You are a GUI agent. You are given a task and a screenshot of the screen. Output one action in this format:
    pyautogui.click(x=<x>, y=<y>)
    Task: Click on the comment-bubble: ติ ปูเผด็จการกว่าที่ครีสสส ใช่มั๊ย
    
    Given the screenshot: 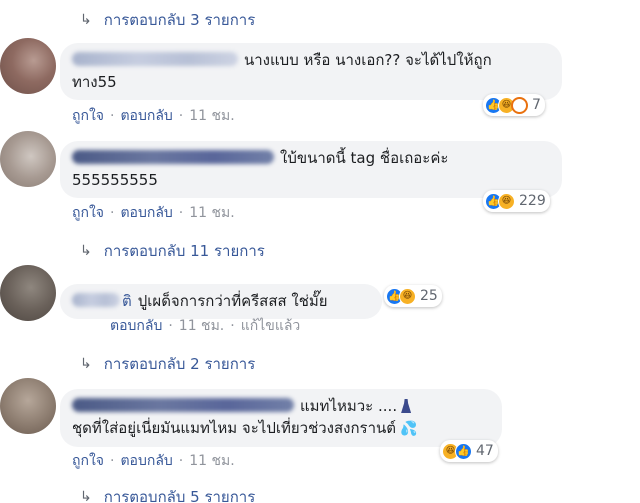 What is the action you would take?
    pyautogui.click(x=221, y=301)
    